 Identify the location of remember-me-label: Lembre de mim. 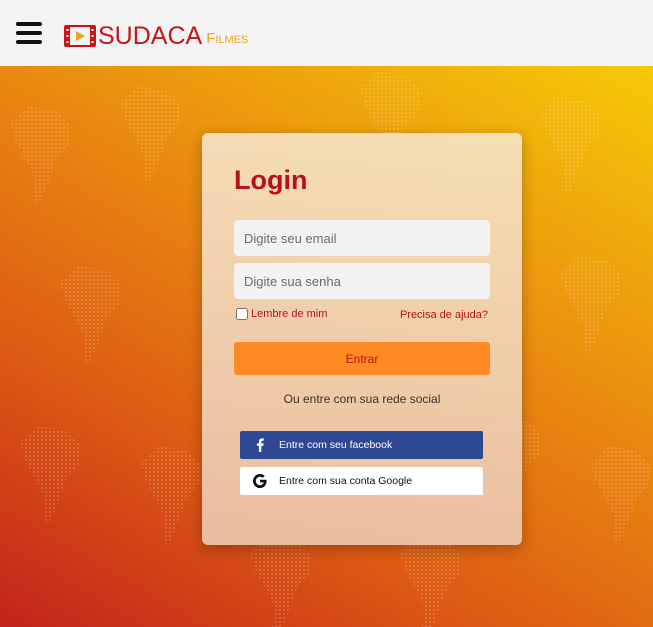
(289, 314).